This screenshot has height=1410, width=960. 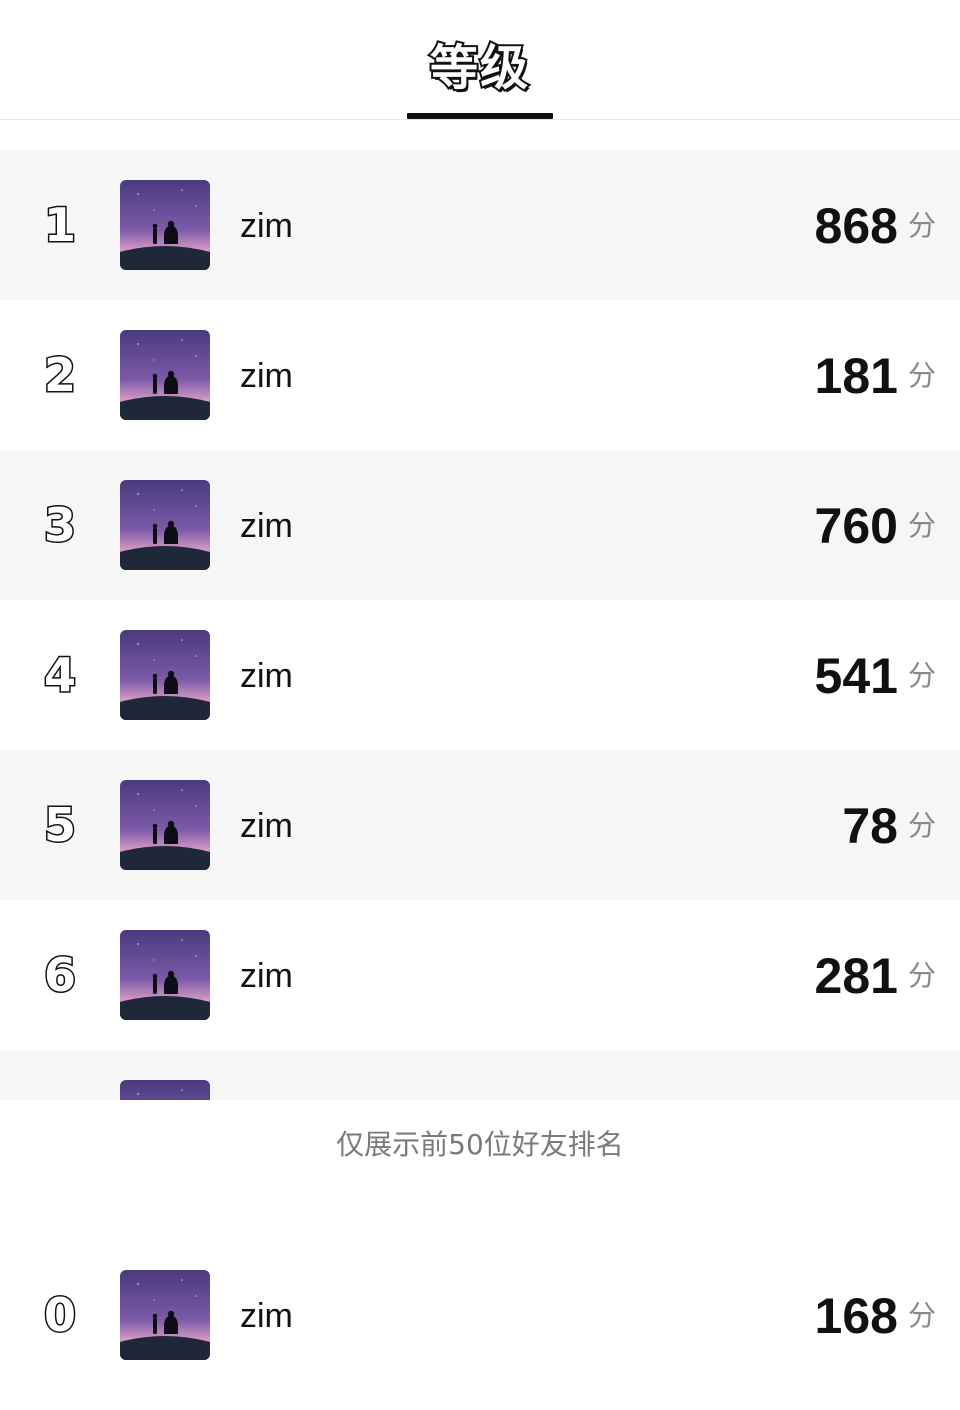 What do you see at coordinates (480, 1315) in the screenshot?
I see `my-ranking-row: 0 zim 168 分` at bounding box center [480, 1315].